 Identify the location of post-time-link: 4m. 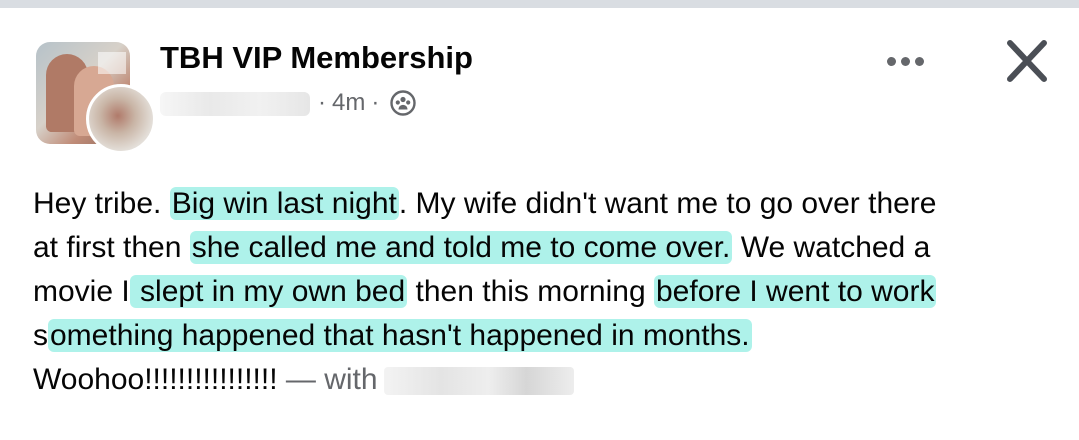
(348, 103).